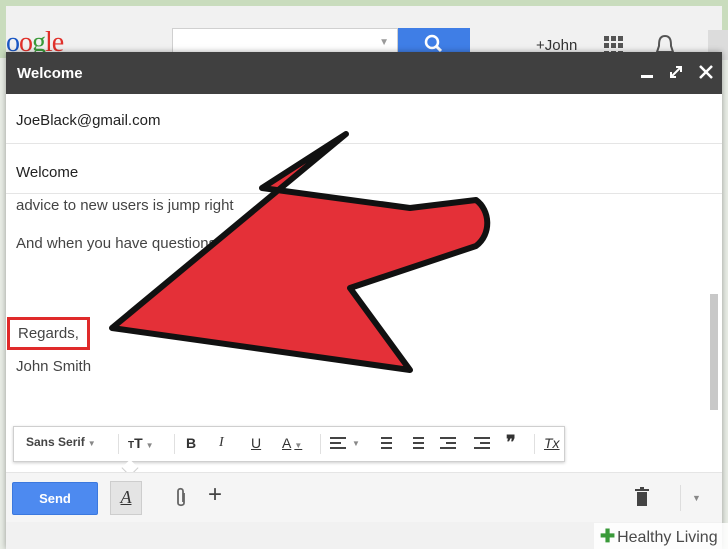 This screenshot has height=549, width=728. I want to click on plus-icon: ✚, so click(608, 536).